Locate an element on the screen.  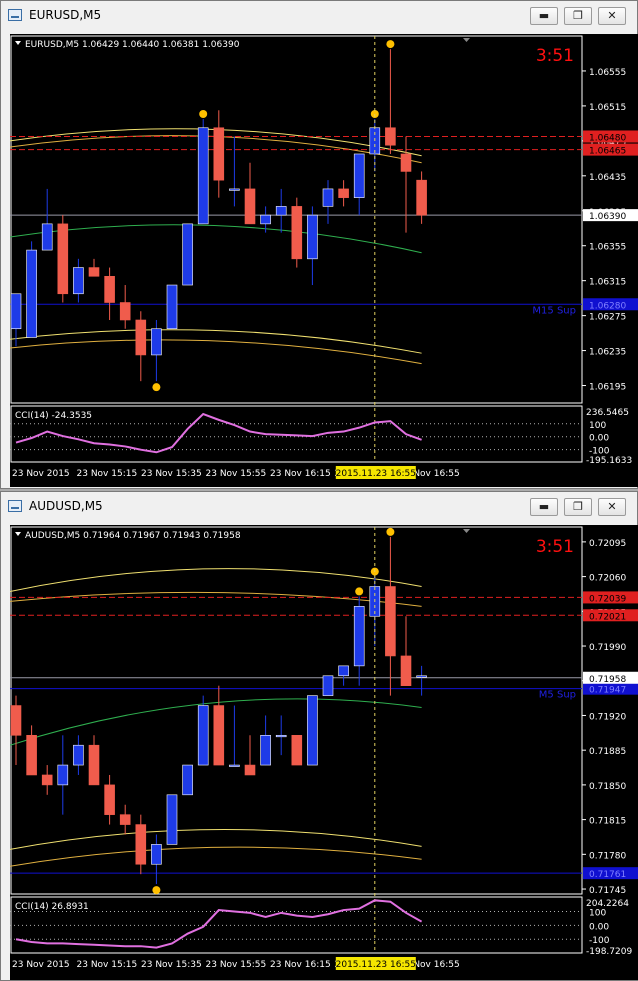
price-tick-label: 0.71815 is located at coordinates (607, 822).